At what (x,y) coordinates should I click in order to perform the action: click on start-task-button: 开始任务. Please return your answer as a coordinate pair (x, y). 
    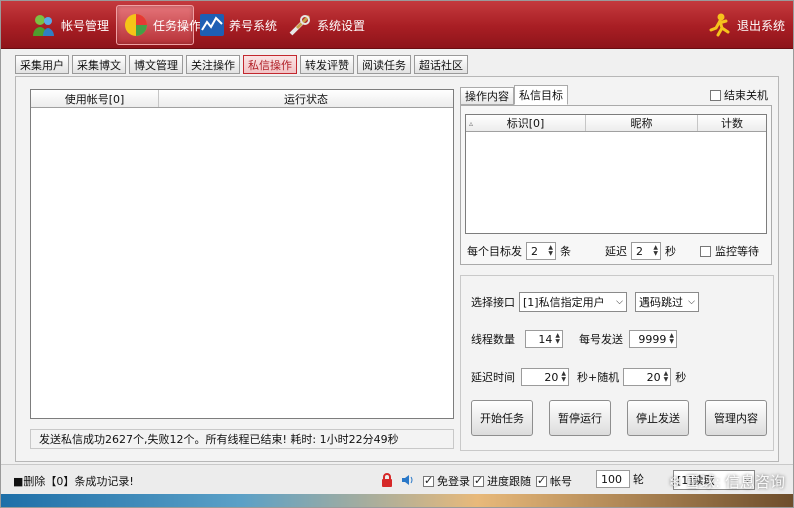
    Looking at the image, I should click on (502, 418).